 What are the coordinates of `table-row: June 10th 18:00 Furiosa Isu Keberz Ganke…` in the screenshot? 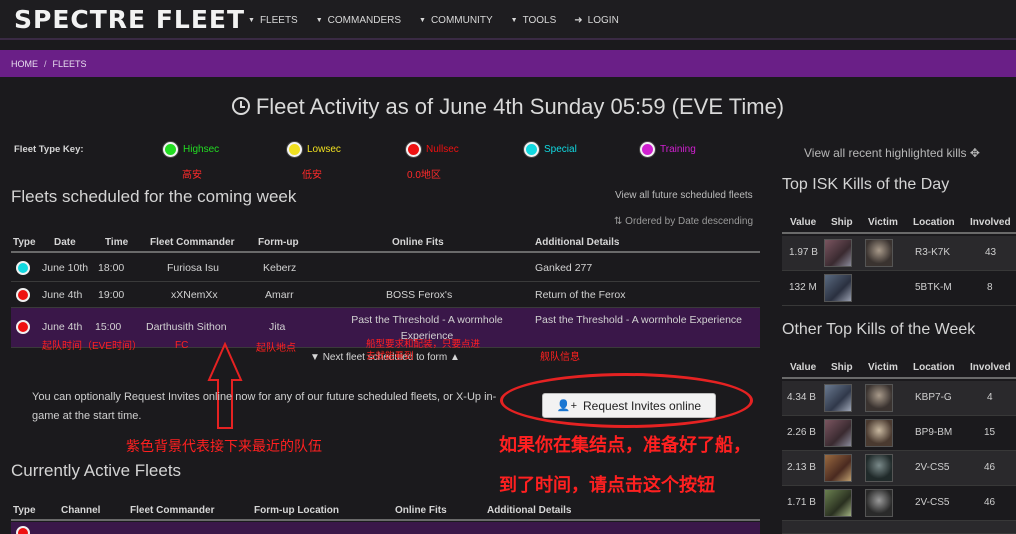 It's located at (385, 268).